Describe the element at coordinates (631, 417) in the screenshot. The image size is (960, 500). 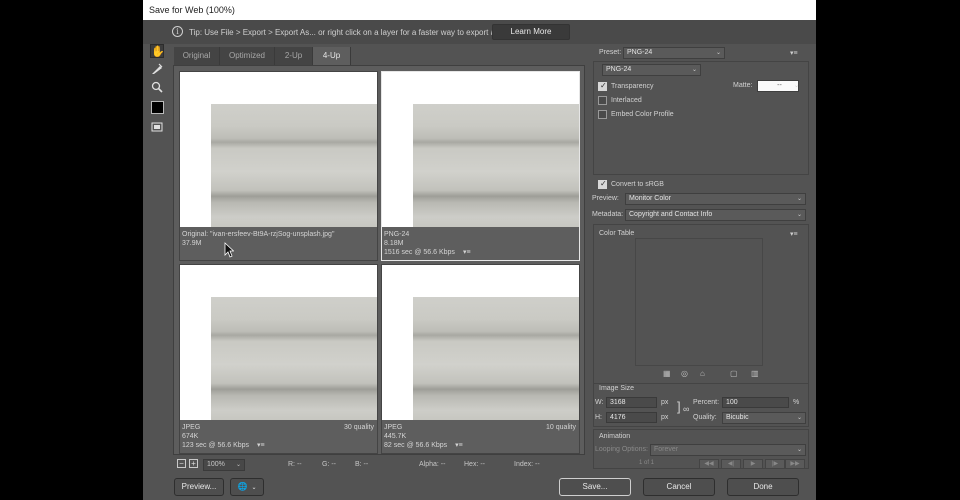
I see `height-input: 4176` at that location.